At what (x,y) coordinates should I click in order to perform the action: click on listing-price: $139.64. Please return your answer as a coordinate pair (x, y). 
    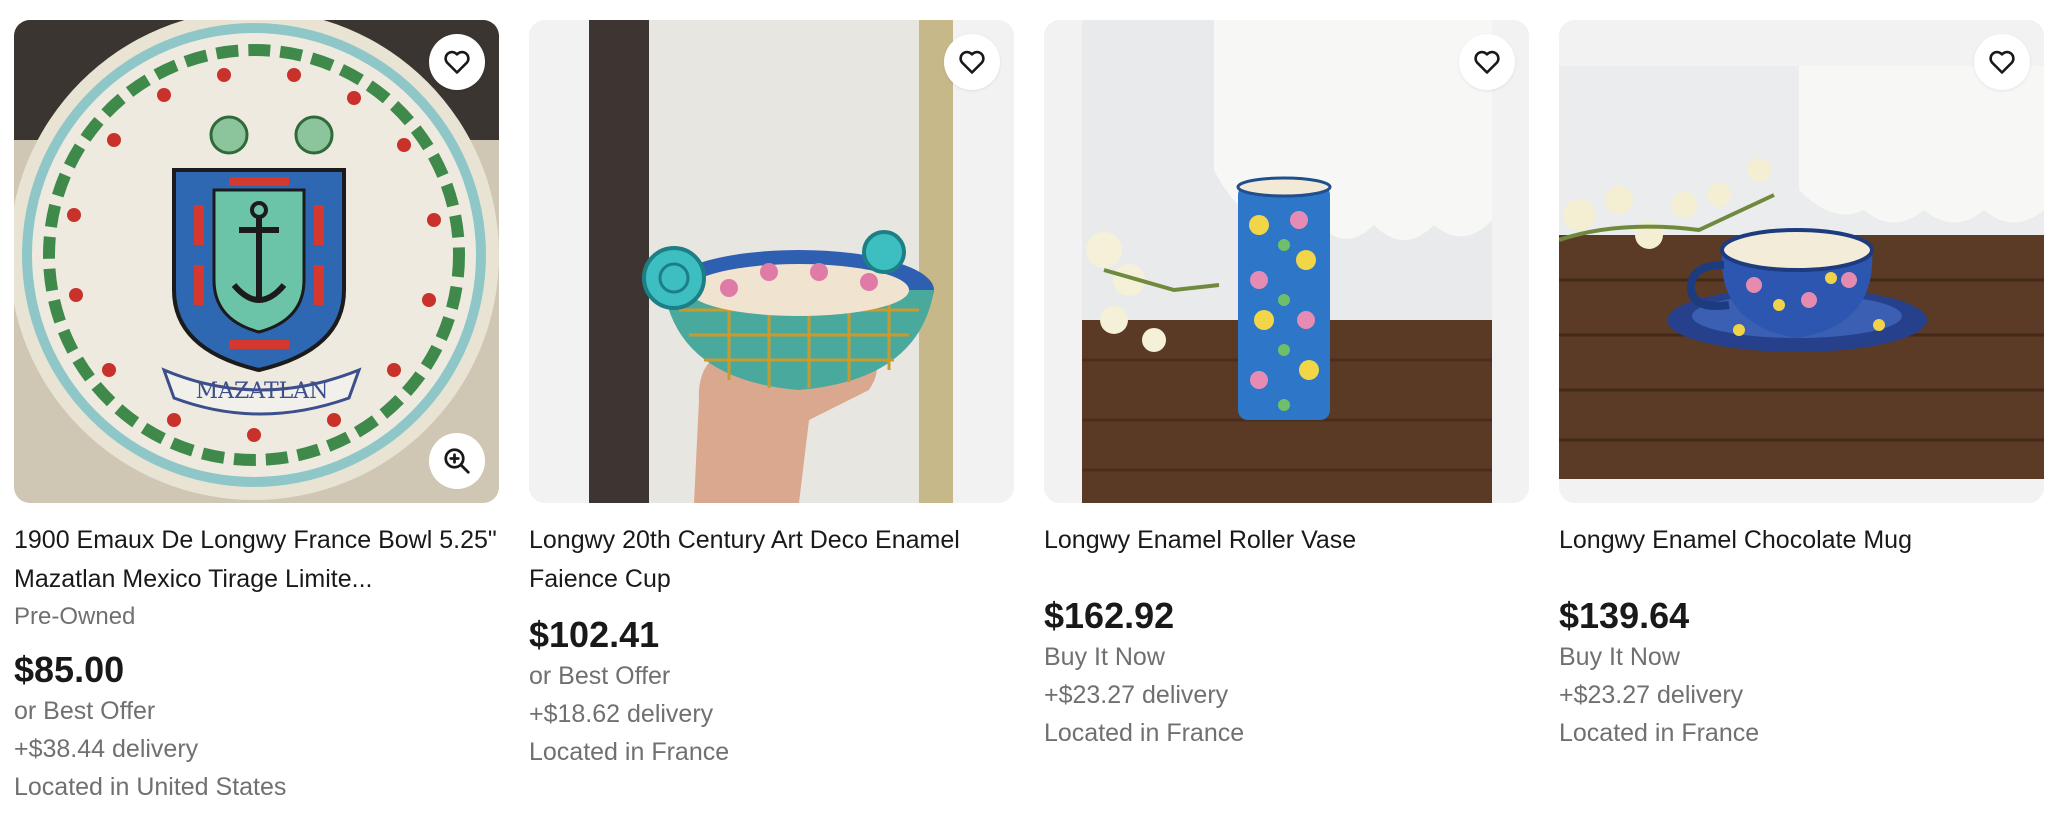
    Looking at the image, I should click on (1624, 615).